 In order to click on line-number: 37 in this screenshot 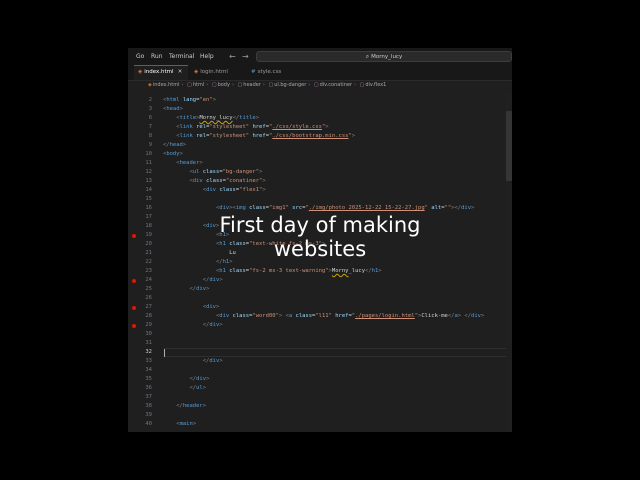, I will do `click(148, 397)`.